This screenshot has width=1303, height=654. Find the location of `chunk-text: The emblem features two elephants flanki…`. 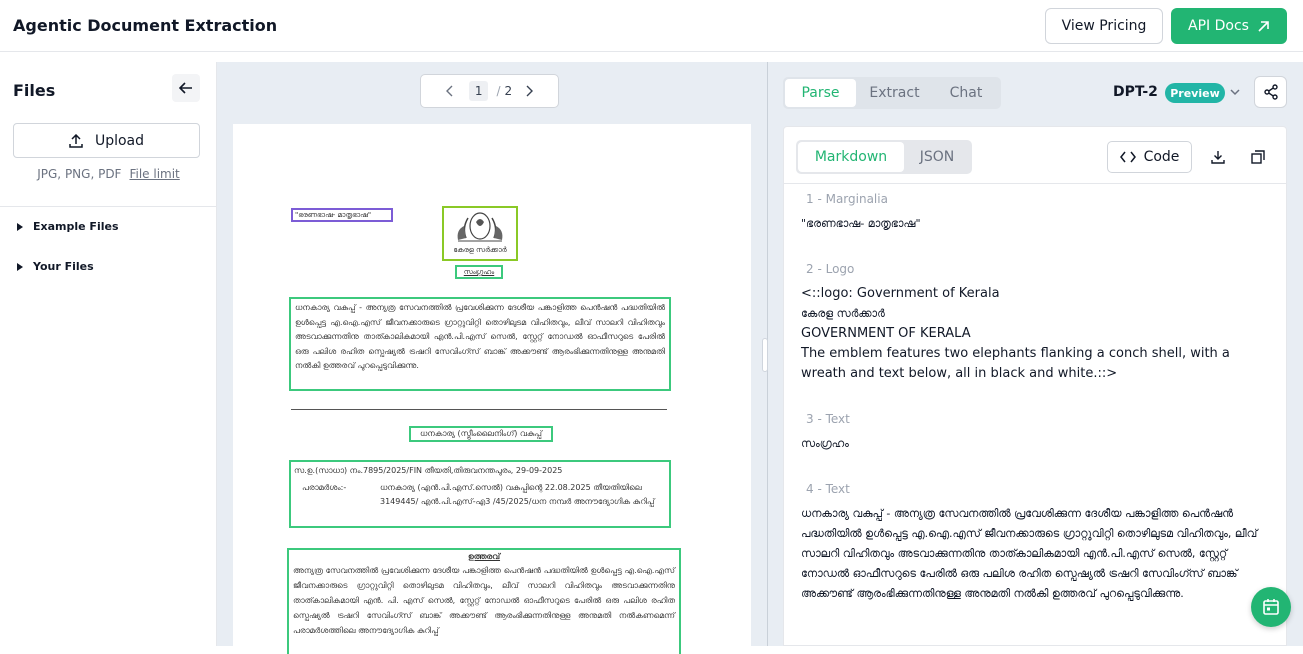

chunk-text: The emblem features two elephants flanki… is located at coordinates (1015, 363).